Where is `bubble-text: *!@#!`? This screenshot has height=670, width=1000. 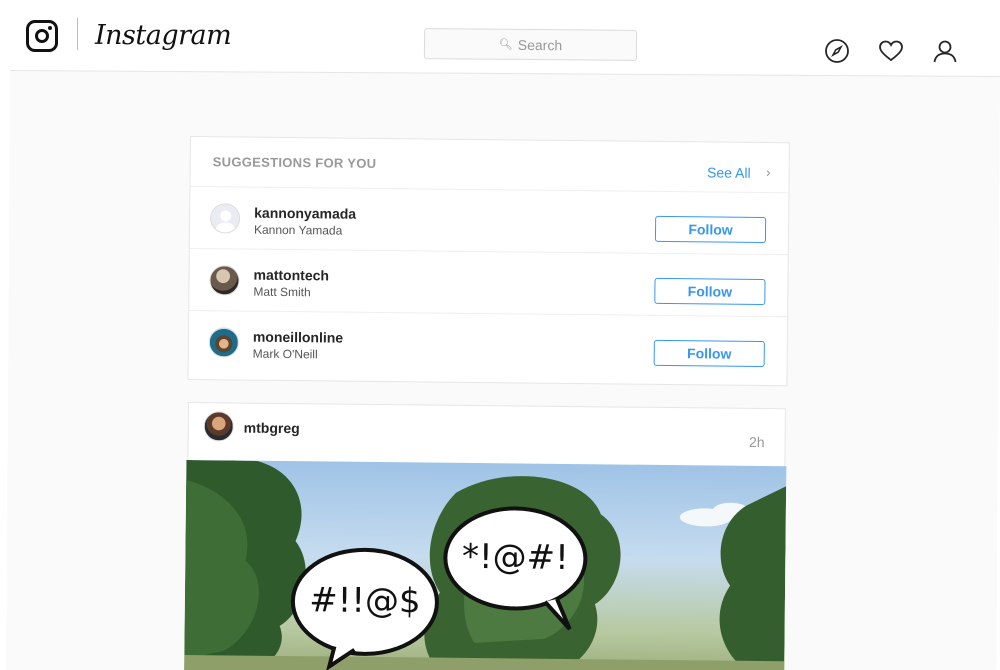
bubble-text: *!@#! is located at coordinates (515, 557).